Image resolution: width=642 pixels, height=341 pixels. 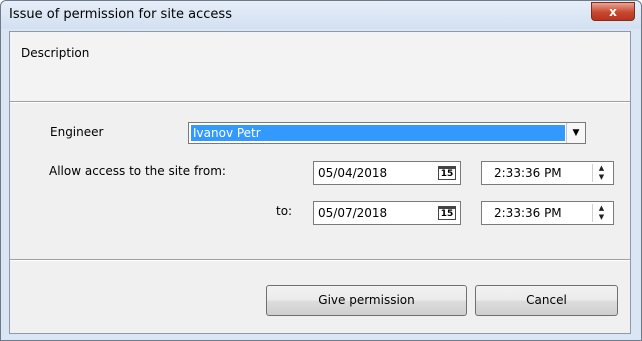 I want to click on to-time-value: 2:33:36 PM, so click(x=528, y=213).